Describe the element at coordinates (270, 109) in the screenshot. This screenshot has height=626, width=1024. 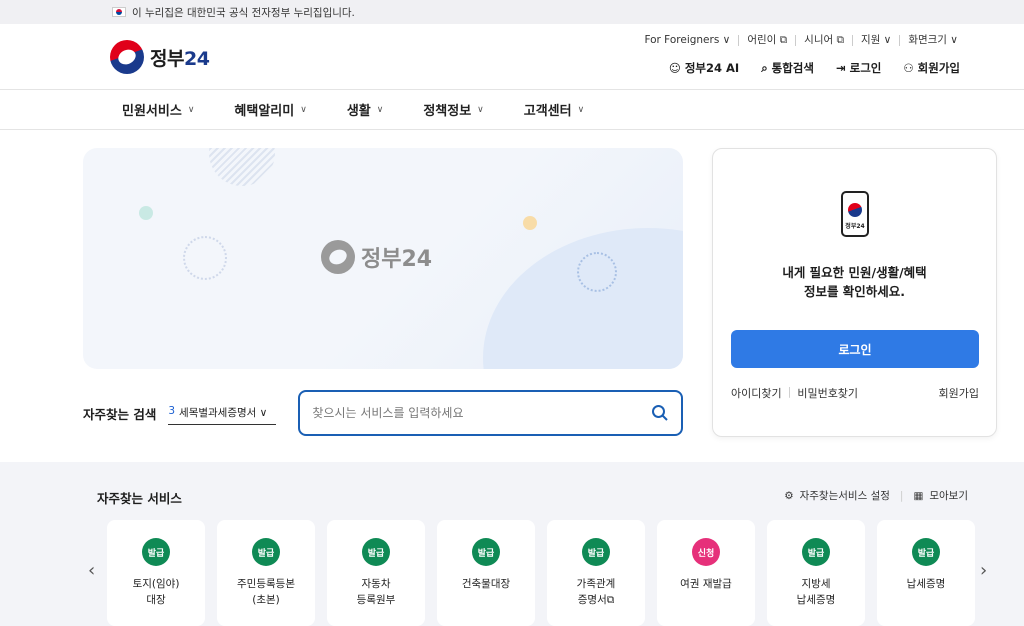
I see `nav-benefits: 혜택알리미 ∨` at that location.